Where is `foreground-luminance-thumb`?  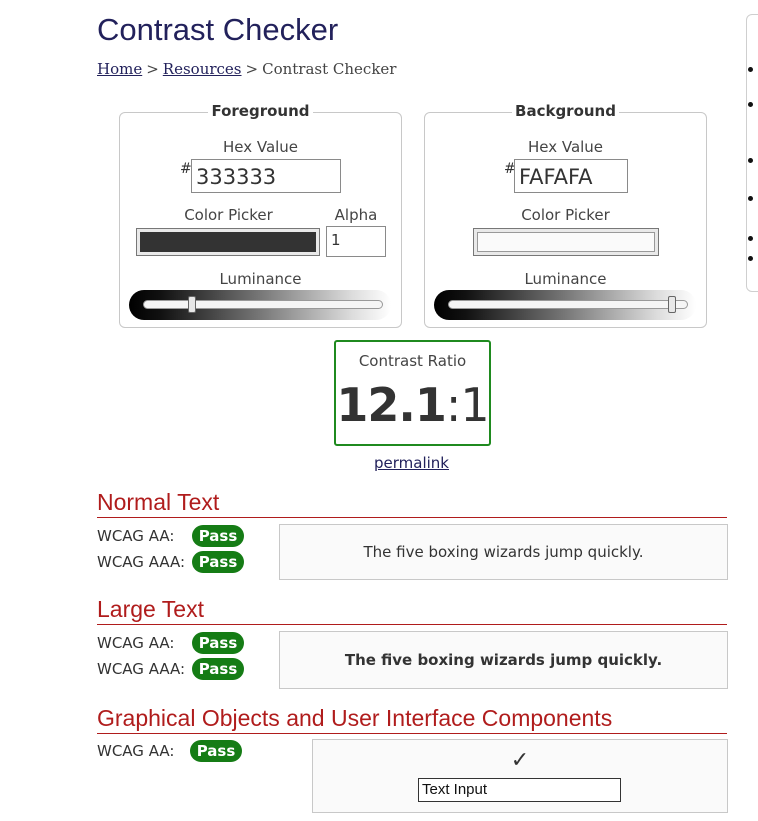
foreground-luminance-thumb is located at coordinates (191, 304).